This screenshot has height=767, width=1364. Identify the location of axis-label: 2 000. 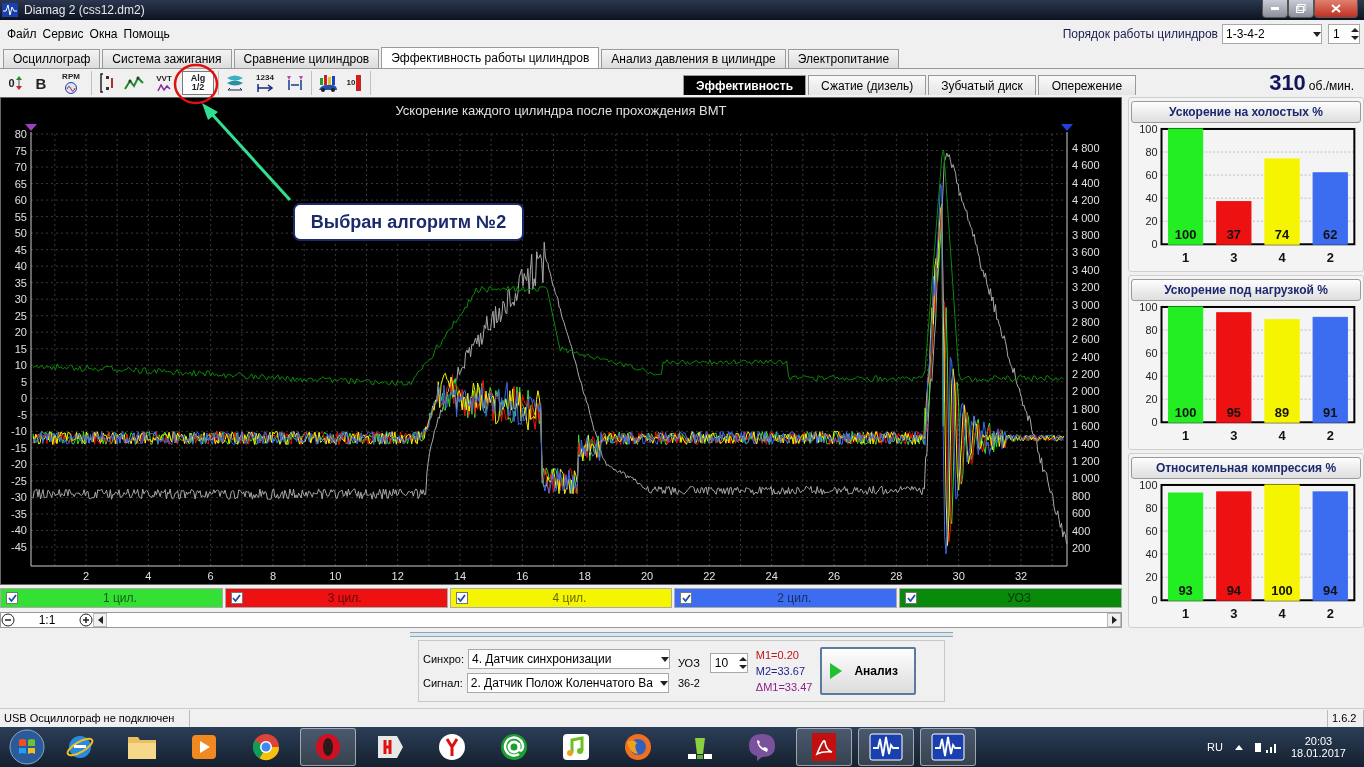
(1086, 391).